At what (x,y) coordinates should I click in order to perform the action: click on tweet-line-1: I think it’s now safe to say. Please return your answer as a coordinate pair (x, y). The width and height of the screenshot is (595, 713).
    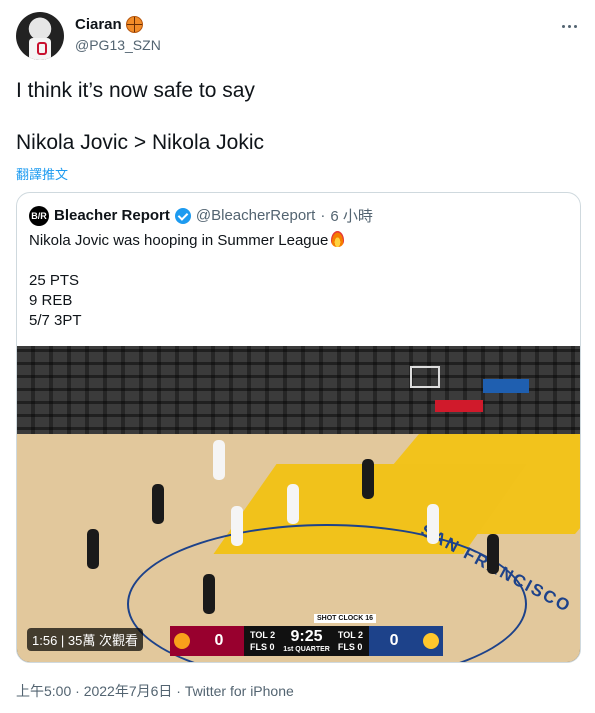
    Looking at the image, I should click on (135, 90).